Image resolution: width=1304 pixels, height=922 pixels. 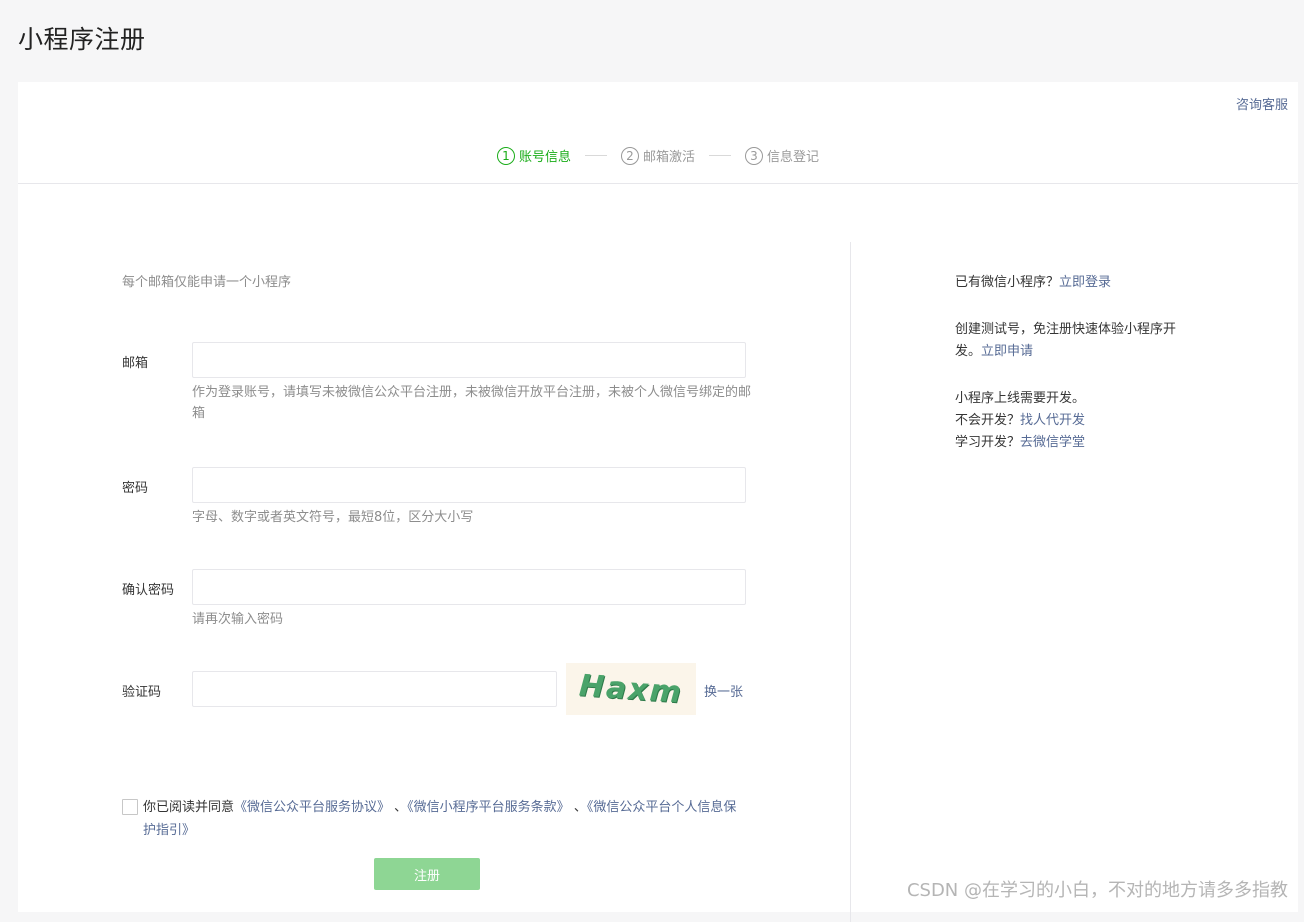 What do you see at coordinates (148, 588) in the screenshot?
I see `confirm-password-label: 确认密码` at bounding box center [148, 588].